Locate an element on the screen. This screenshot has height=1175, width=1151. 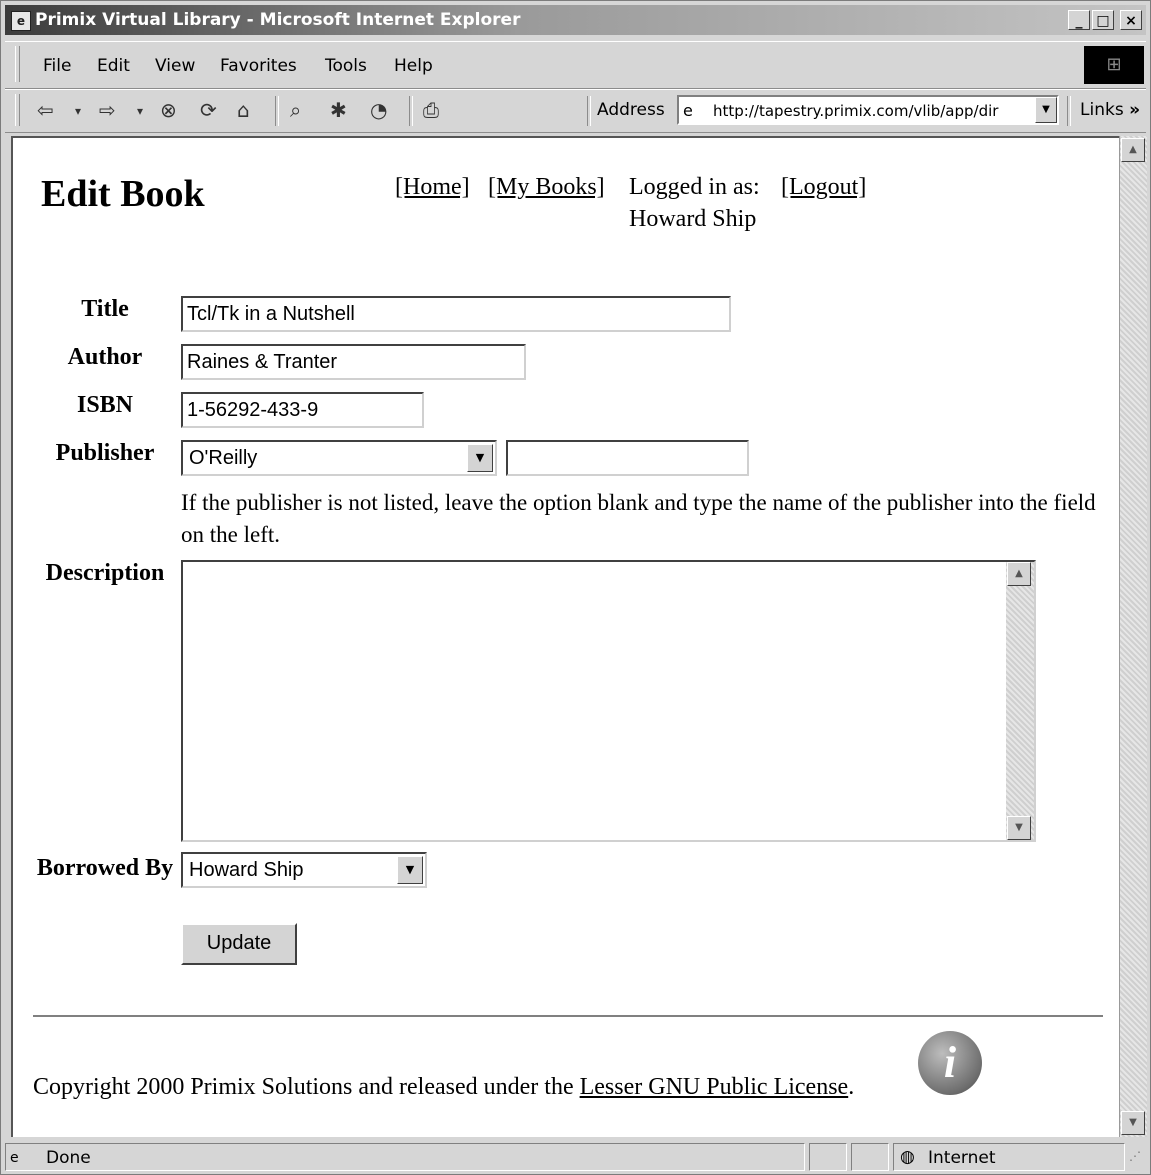
forward-dropdown-icon: ▾ is located at coordinates (140, 111).